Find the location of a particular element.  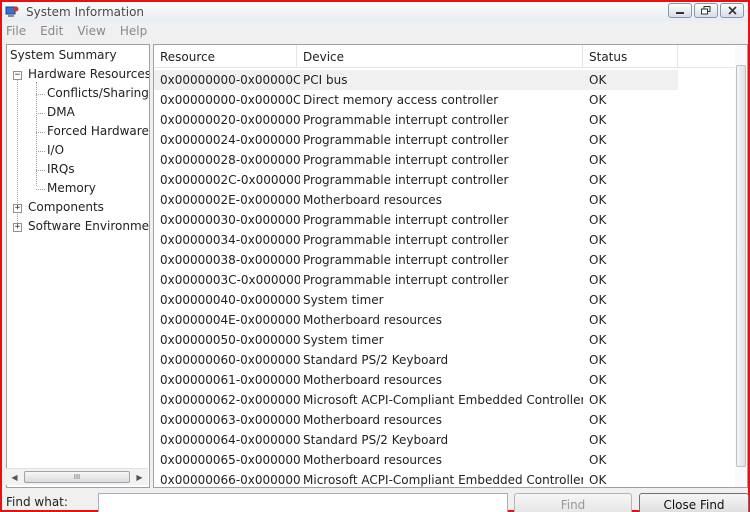

tree-item-forced-hardware: Forced Hardware is located at coordinates (98, 131).